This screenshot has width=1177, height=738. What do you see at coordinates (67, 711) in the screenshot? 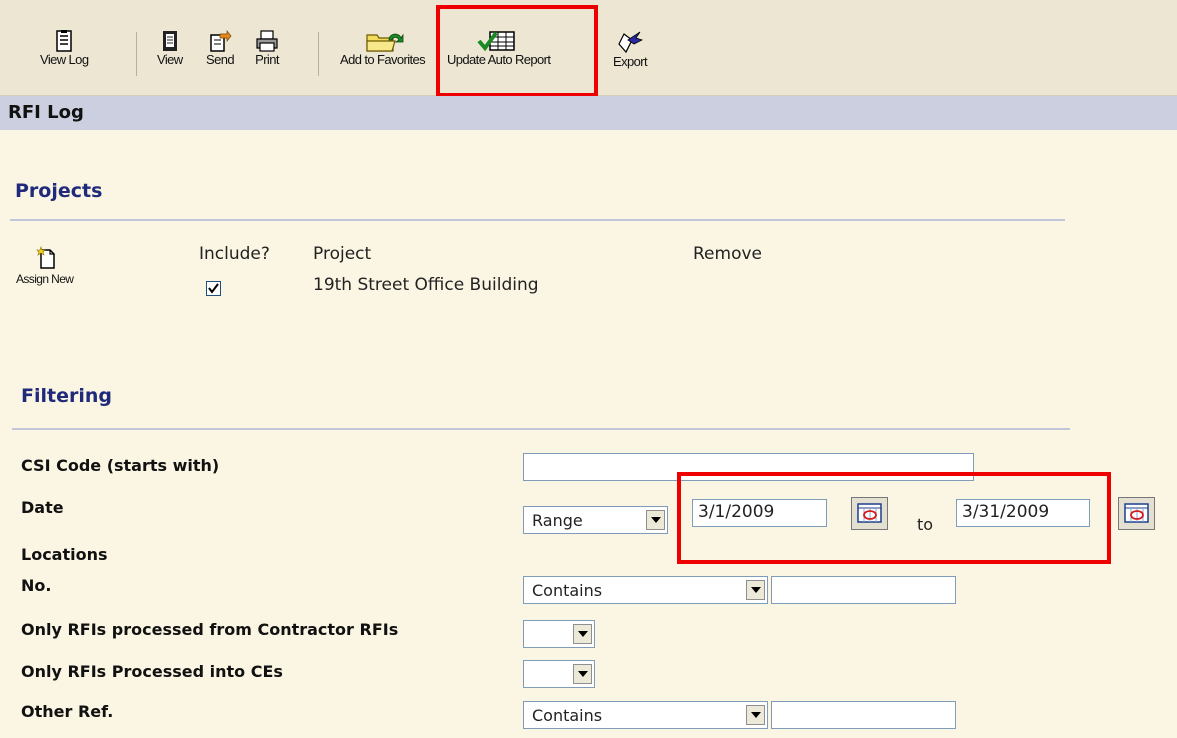
I see `other-ref-label: Other Ref.` at bounding box center [67, 711].